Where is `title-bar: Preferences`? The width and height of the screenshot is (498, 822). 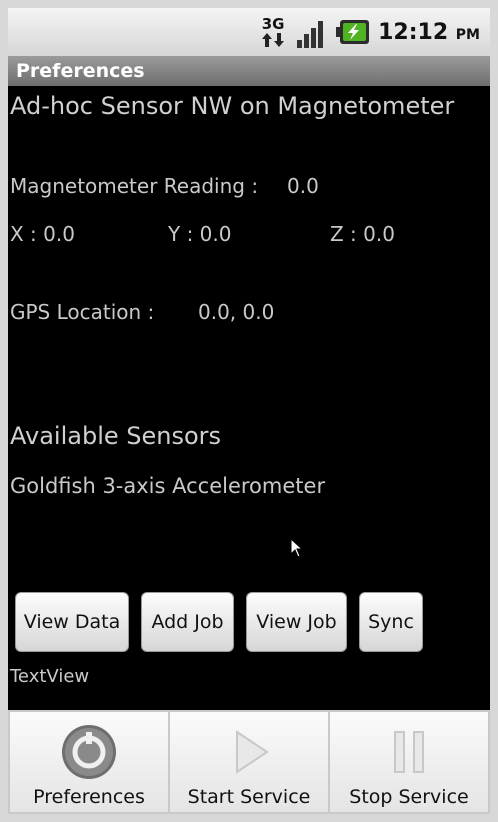
title-bar: Preferences is located at coordinates (249, 71).